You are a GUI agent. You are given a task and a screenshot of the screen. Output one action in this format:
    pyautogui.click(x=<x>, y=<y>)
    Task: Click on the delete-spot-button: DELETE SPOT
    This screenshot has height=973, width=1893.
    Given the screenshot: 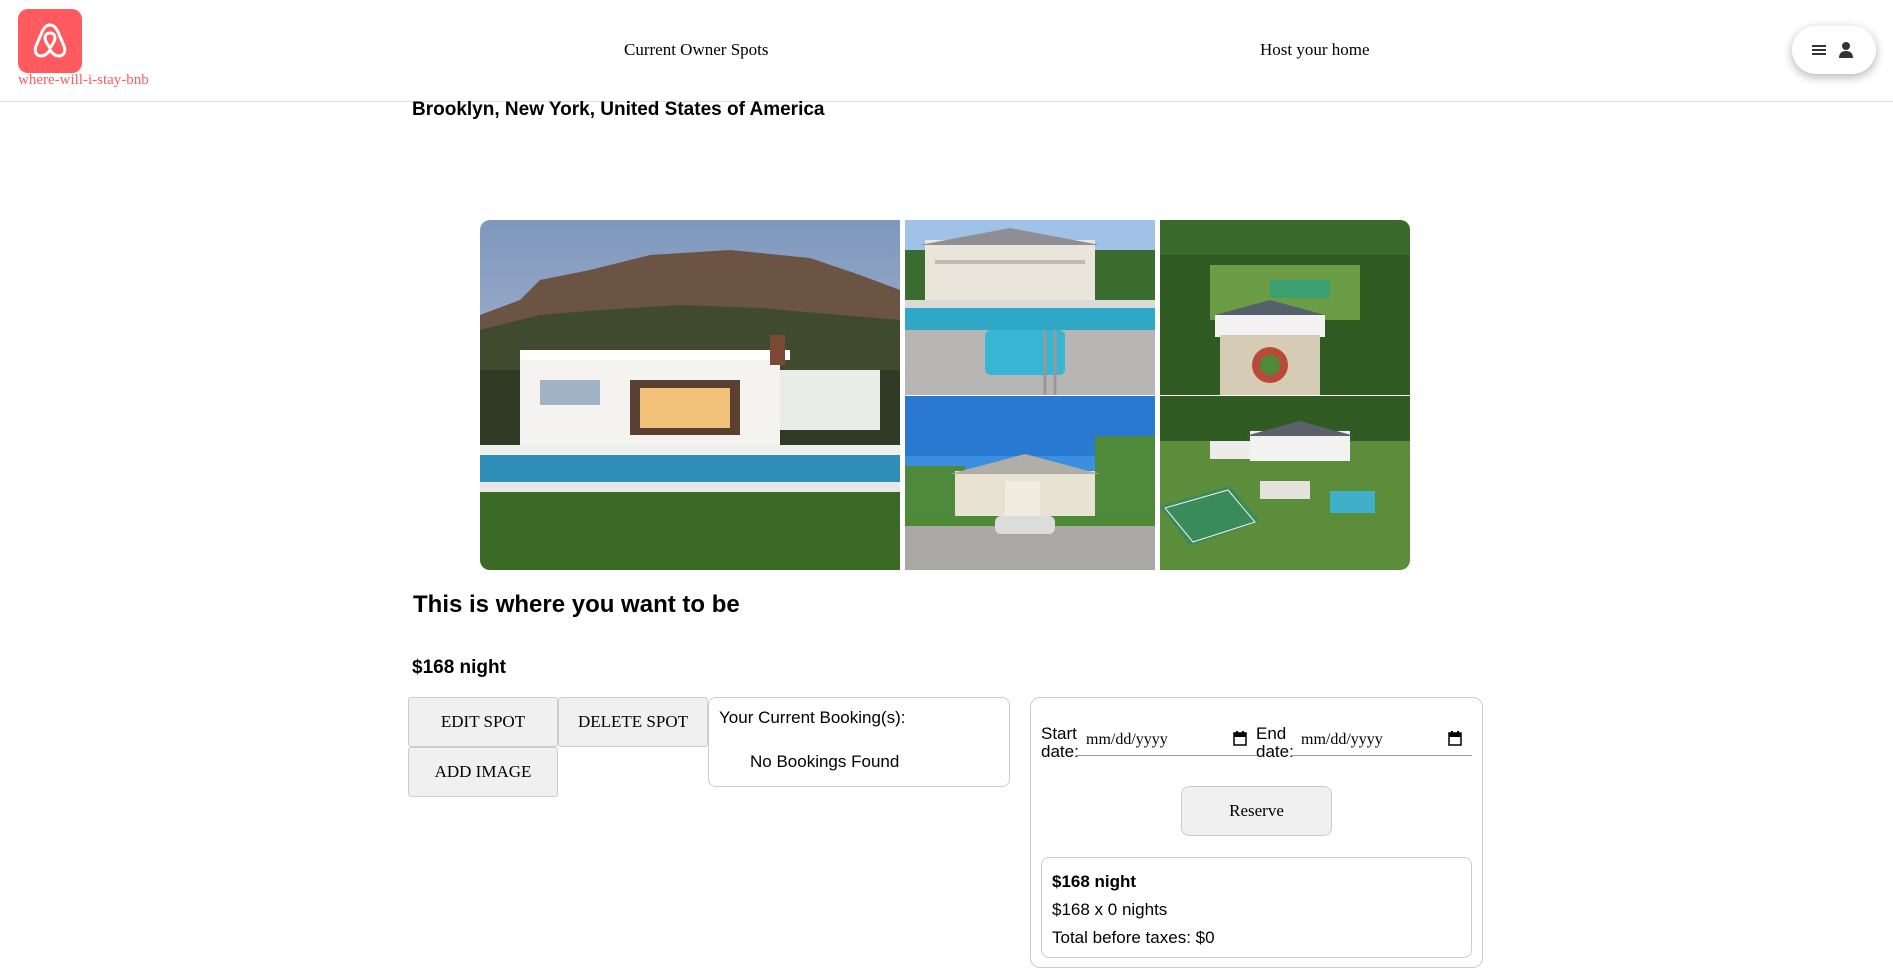 What is the action you would take?
    pyautogui.click(x=633, y=722)
    